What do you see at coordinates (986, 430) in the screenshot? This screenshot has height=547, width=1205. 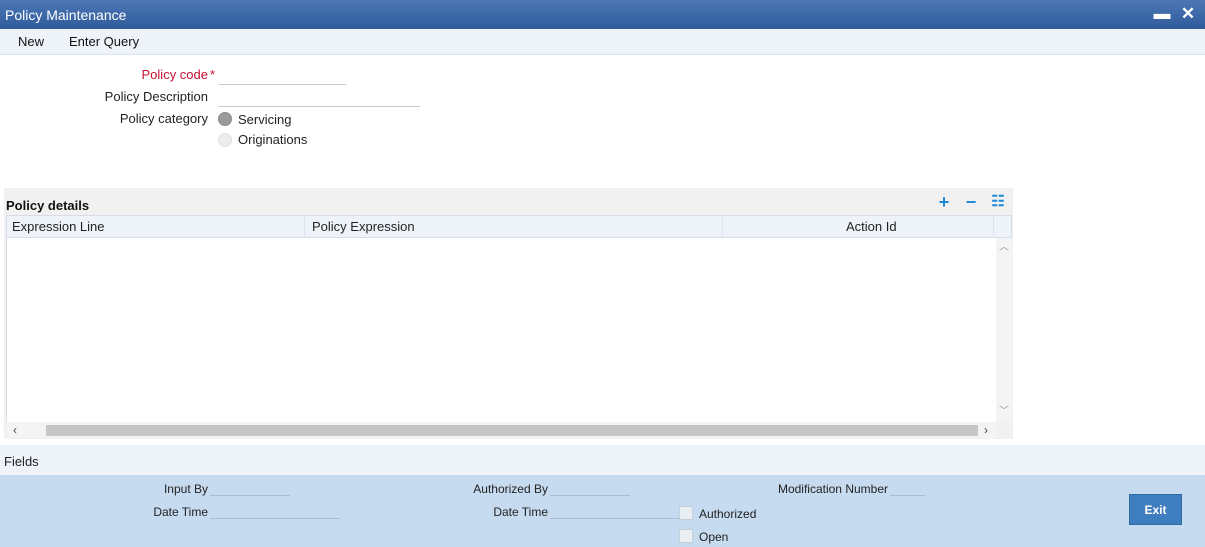 I see `scroll-right-icon: ›` at bounding box center [986, 430].